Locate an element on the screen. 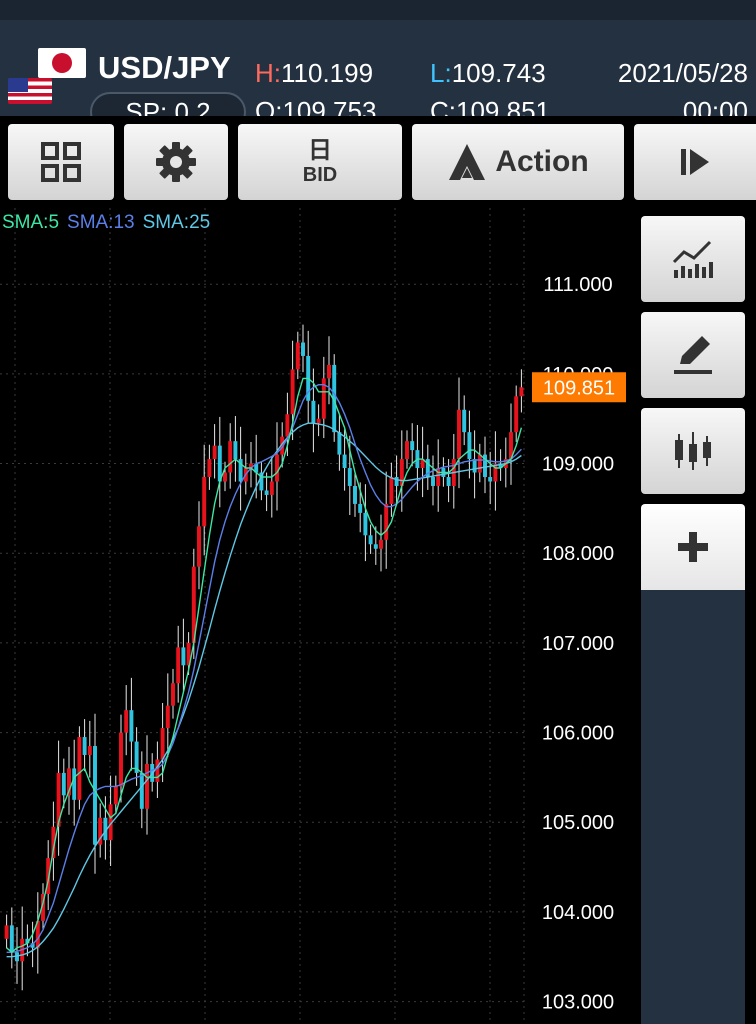  y-tick-label: 107.000 is located at coordinates (578, 644).